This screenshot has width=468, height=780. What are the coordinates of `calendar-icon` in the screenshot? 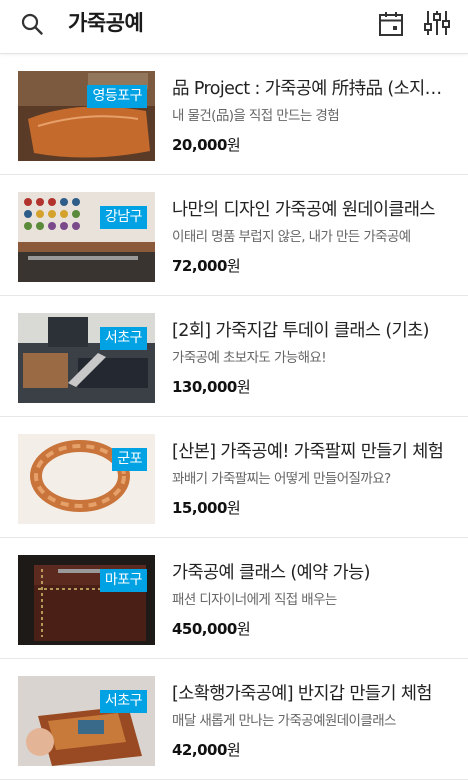 It's located at (391, 24).